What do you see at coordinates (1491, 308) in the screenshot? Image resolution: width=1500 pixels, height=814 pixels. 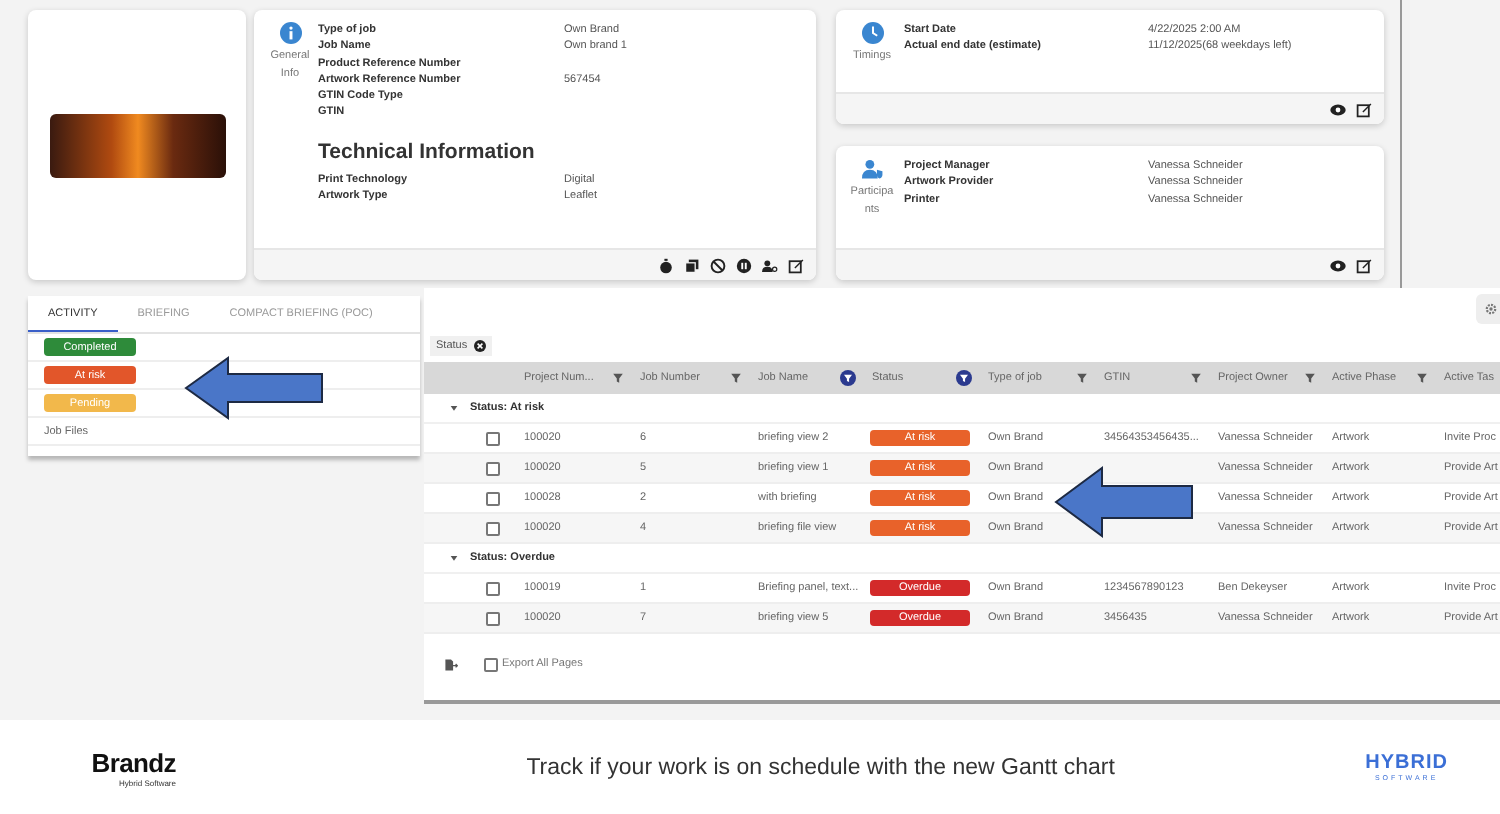 I see `gear-icon` at bounding box center [1491, 308].